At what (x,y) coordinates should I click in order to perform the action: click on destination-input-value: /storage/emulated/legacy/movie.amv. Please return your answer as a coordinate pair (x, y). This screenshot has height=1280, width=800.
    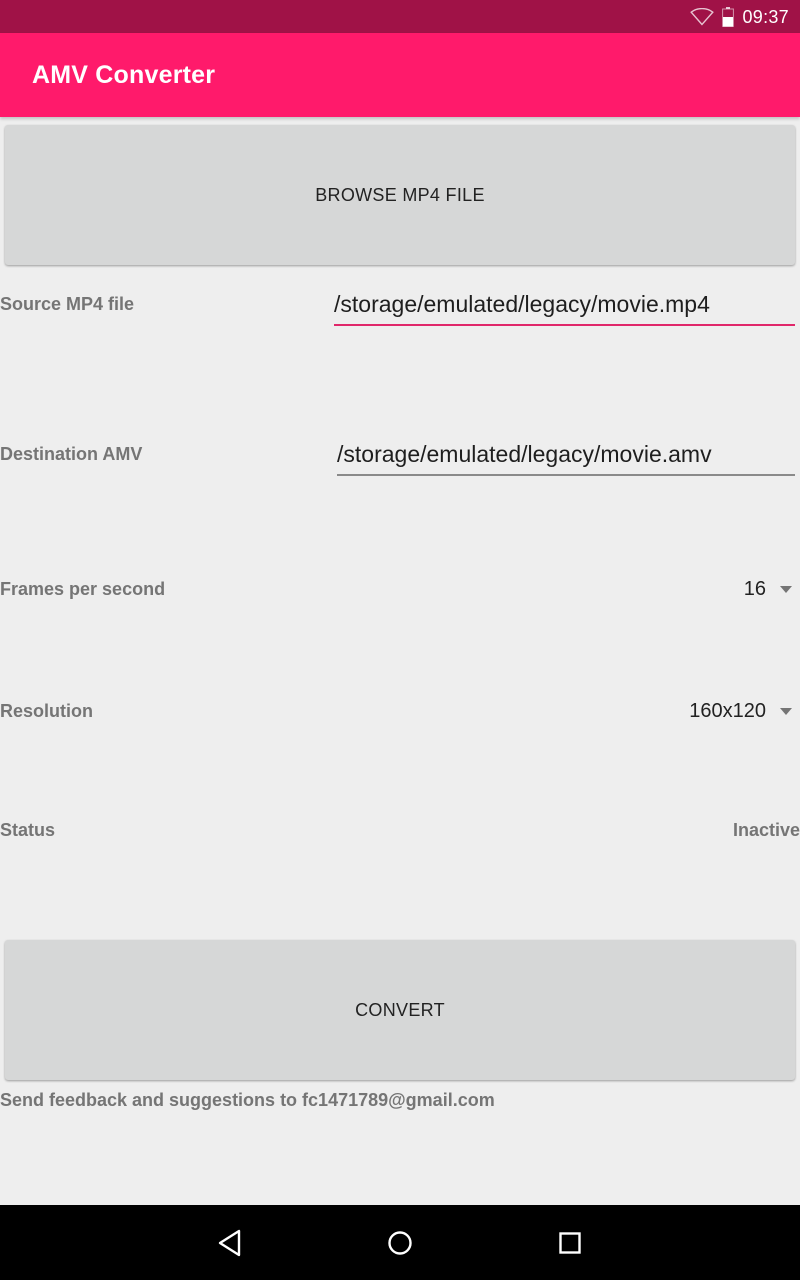
    Looking at the image, I should click on (524, 453).